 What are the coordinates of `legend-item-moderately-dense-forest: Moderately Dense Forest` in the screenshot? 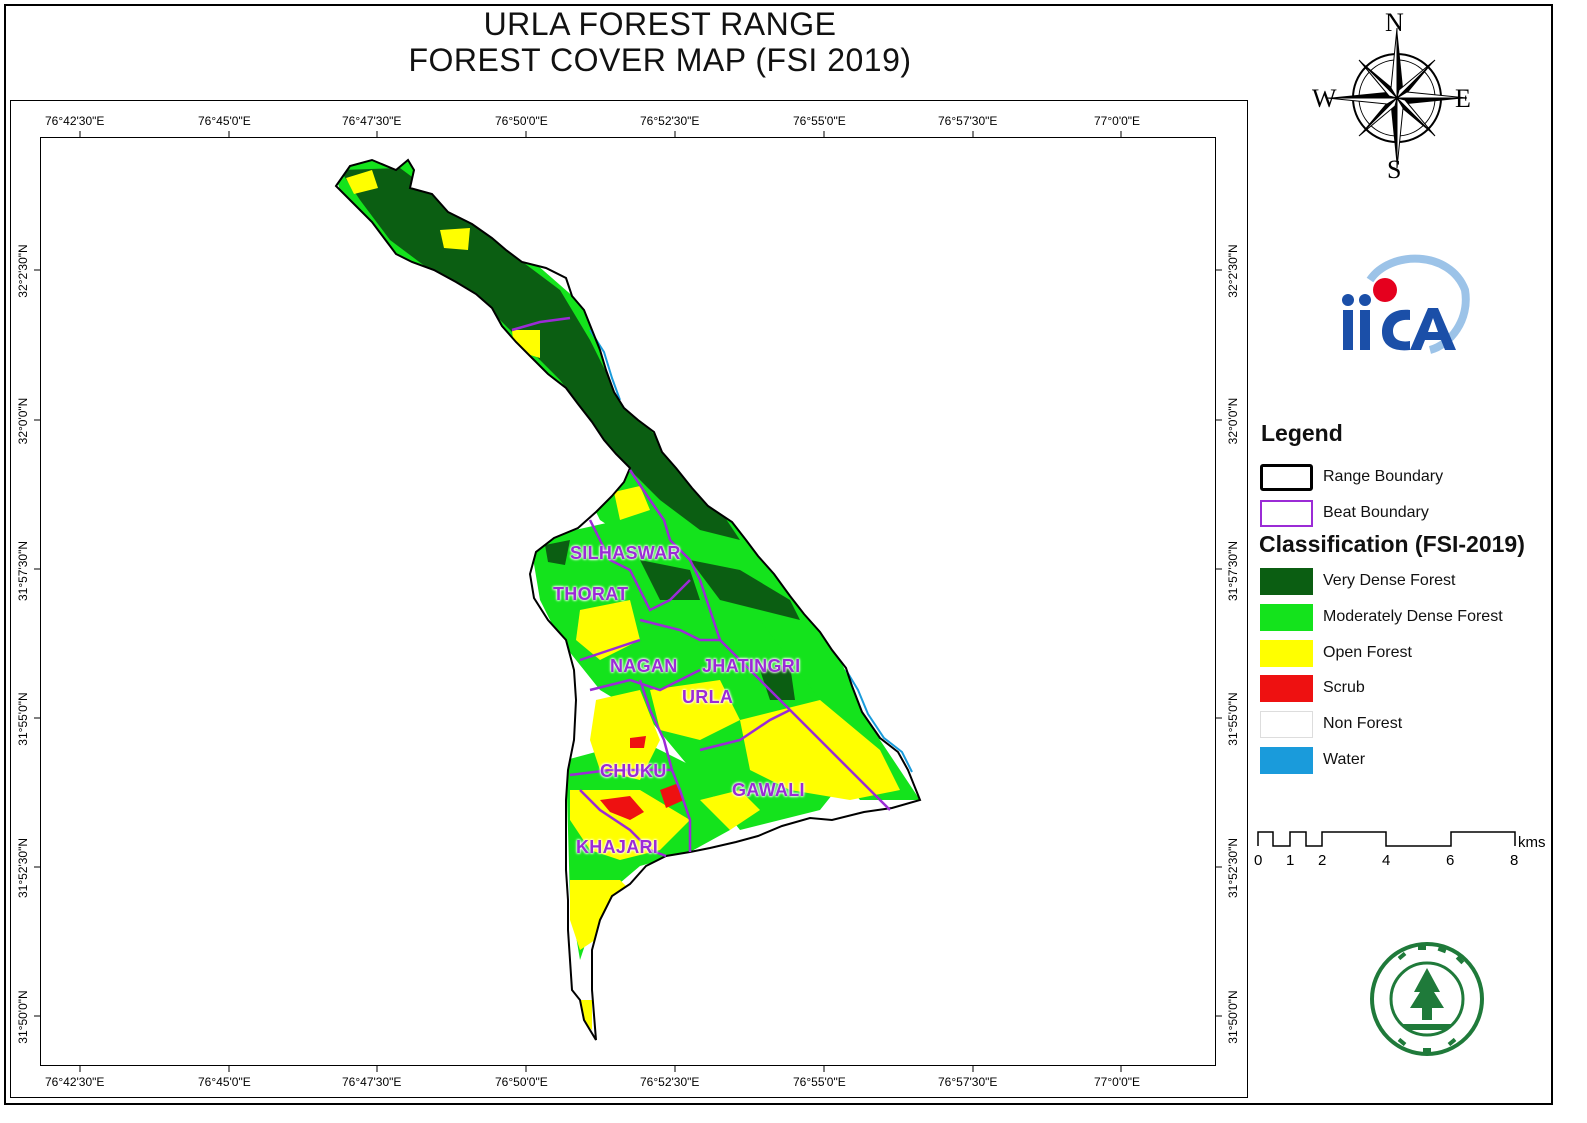 It's located at (1381, 617).